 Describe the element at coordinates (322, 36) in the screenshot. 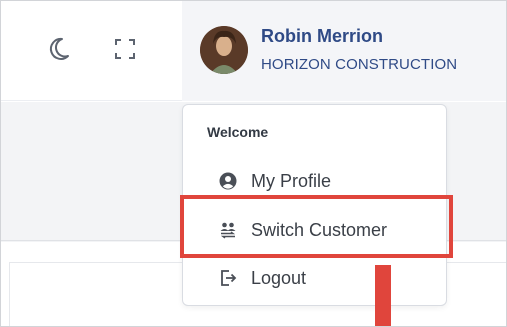

I see `user-name: Robin Merrion` at that location.